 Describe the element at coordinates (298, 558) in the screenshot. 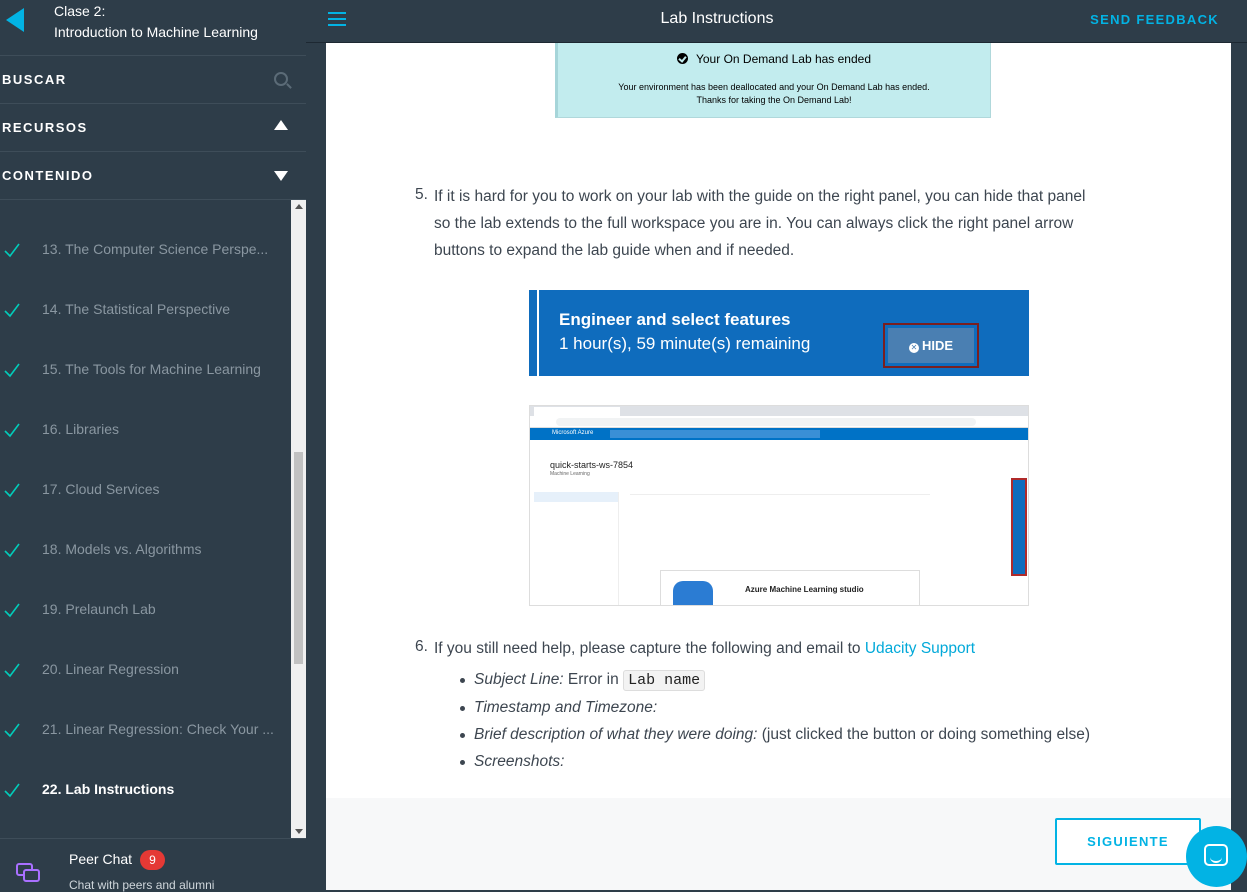

I see `scroll-thumb` at that location.